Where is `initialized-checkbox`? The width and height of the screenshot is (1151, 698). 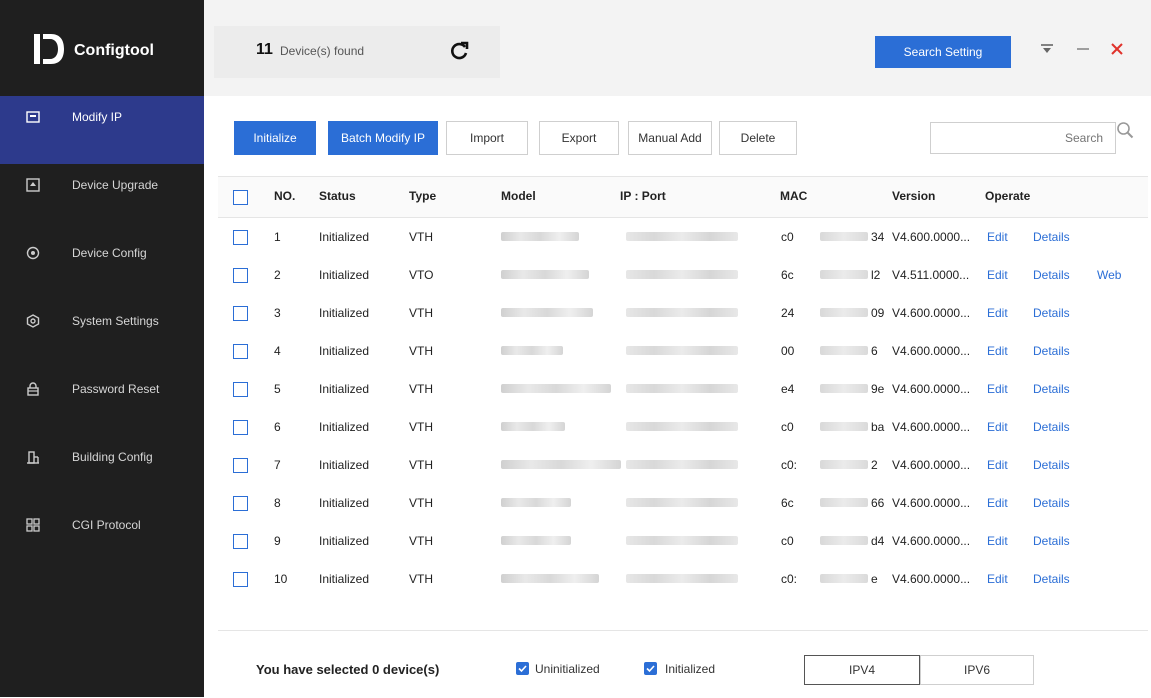
initialized-checkbox is located at coordinates (650, 668).